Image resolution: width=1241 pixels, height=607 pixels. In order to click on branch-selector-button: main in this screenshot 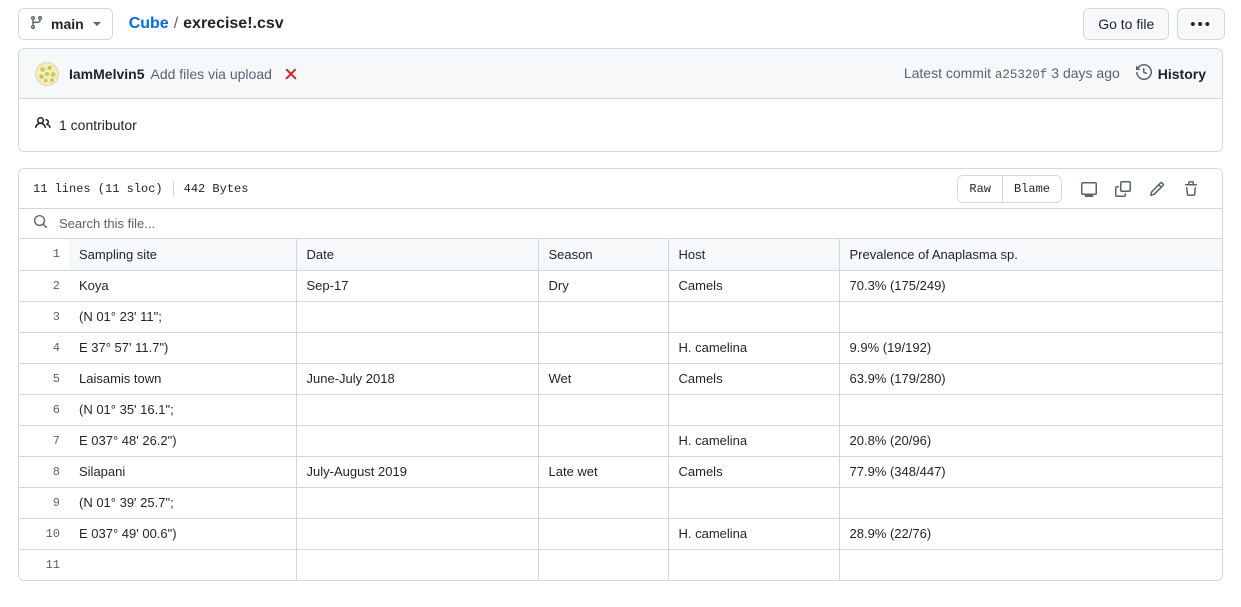, I will do `click(65, 24)`.